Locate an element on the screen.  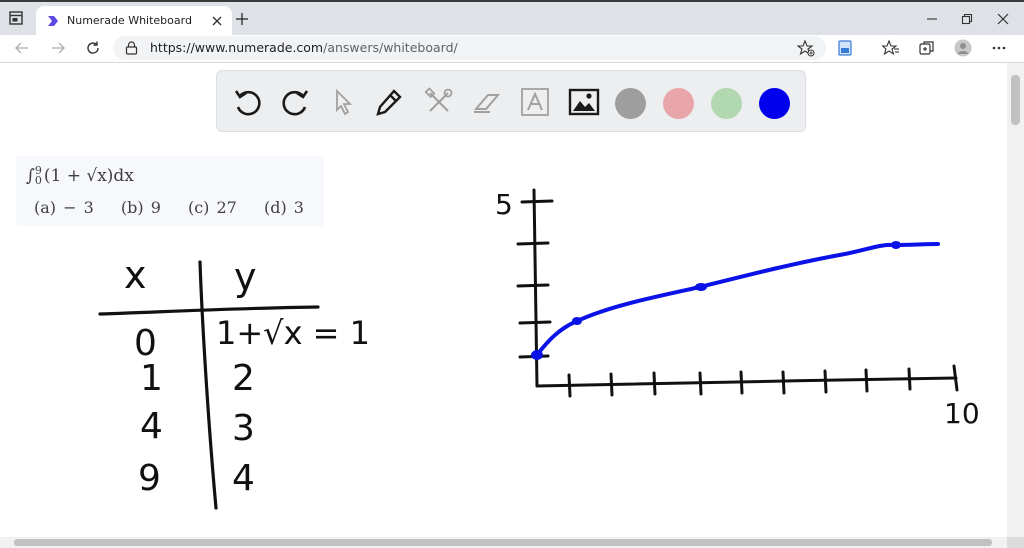
table-divider-line is located at coordinates (208, 385).